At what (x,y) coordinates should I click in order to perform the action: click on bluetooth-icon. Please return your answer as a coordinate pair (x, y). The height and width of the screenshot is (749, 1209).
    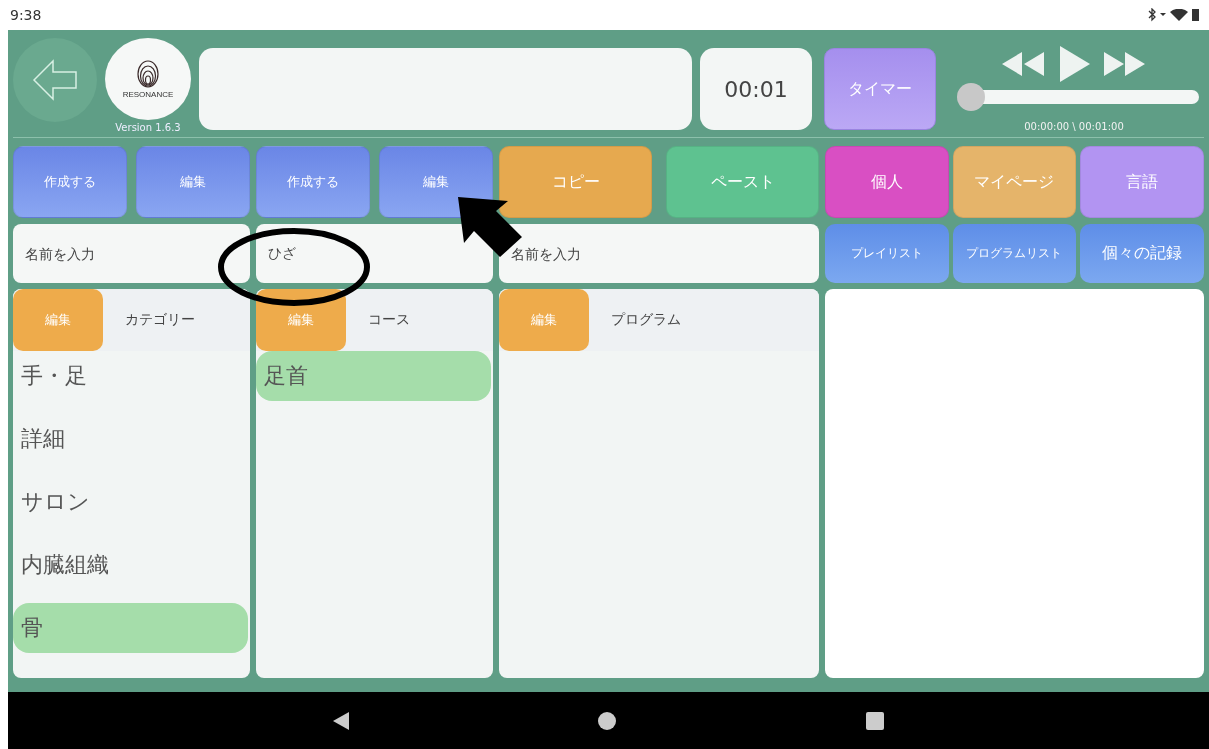
    Looking at the image, I should click on (1152, 15).